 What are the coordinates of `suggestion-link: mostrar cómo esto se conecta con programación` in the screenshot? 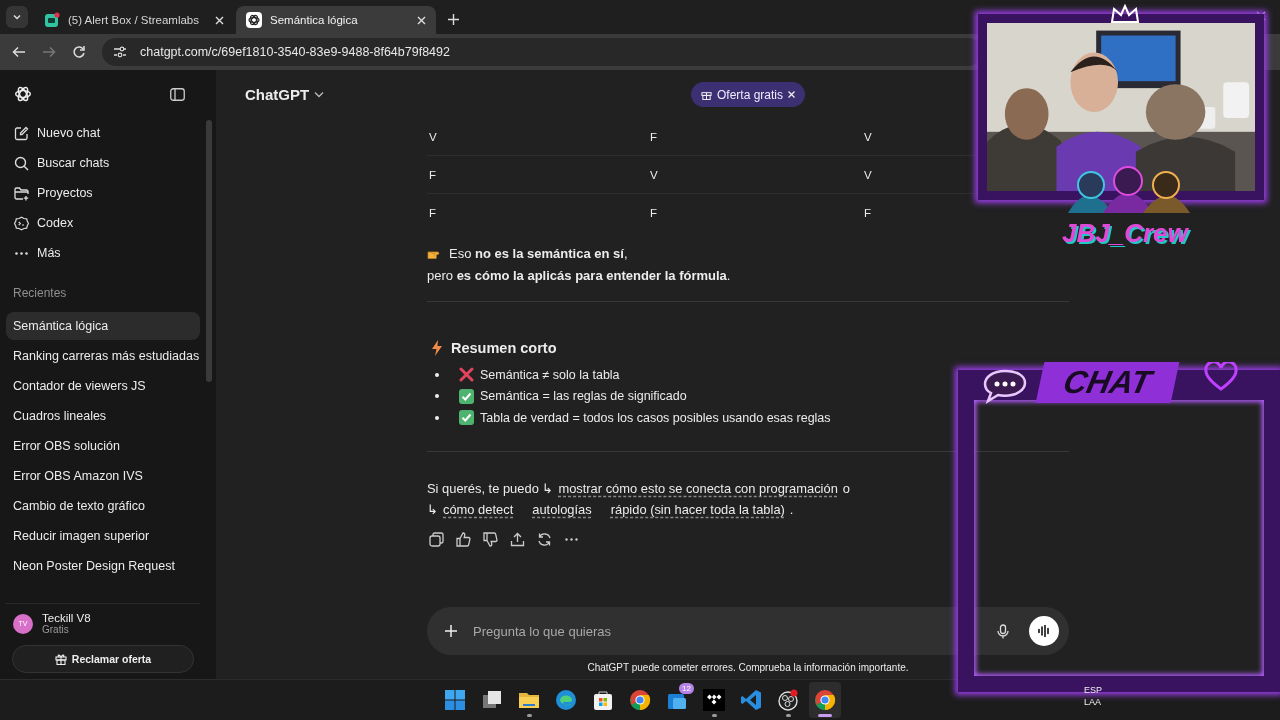 It's located at (698, 488).